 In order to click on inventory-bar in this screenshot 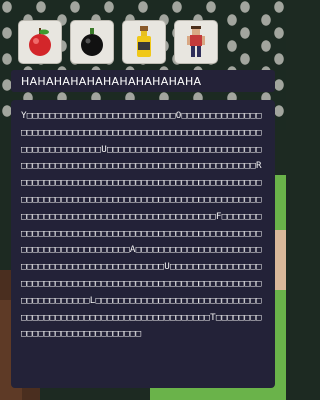, I will do `click(118, 42)`.